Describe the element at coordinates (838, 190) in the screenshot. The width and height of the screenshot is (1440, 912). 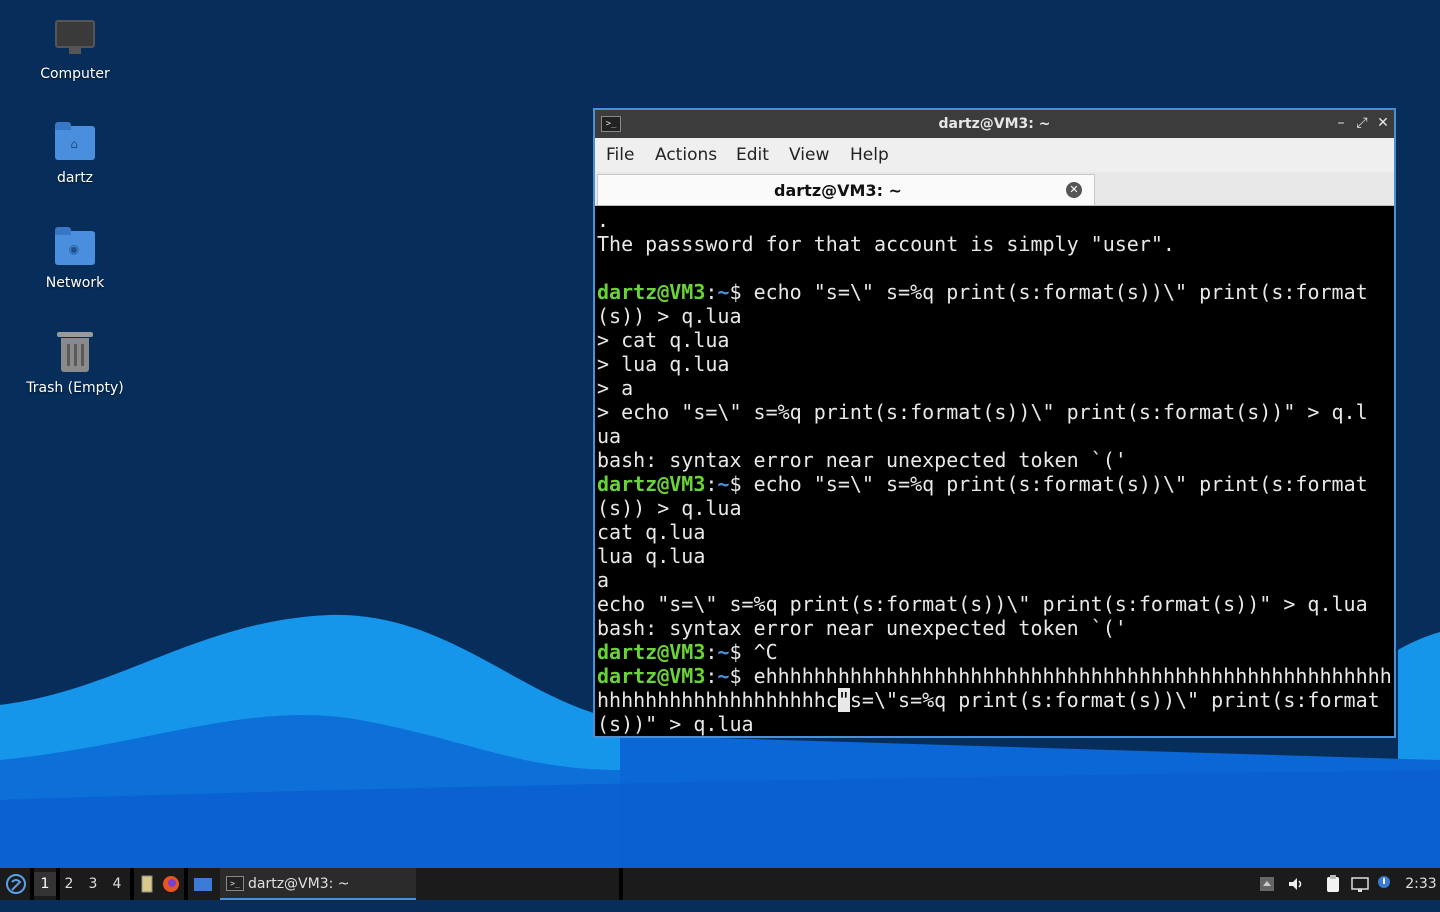
I see `tab-label: dartz@VM3: ~` at that location.